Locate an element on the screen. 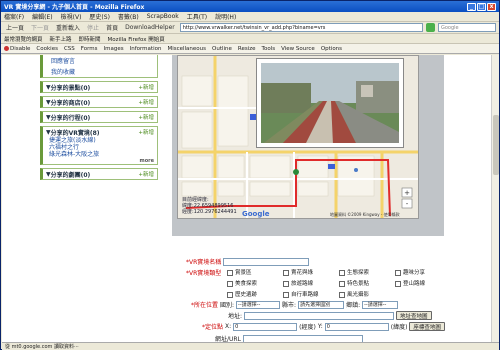 Image resolution: width=500 pixels, height=350 pixels. category-row: *VR實境類型 is located at coordinates (203, 272).